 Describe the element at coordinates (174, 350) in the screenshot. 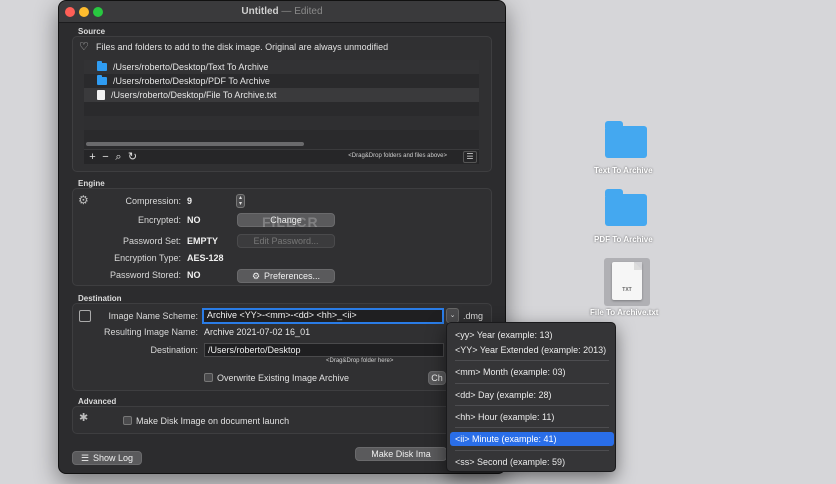

I see `destination-label: Destination:` at that location.